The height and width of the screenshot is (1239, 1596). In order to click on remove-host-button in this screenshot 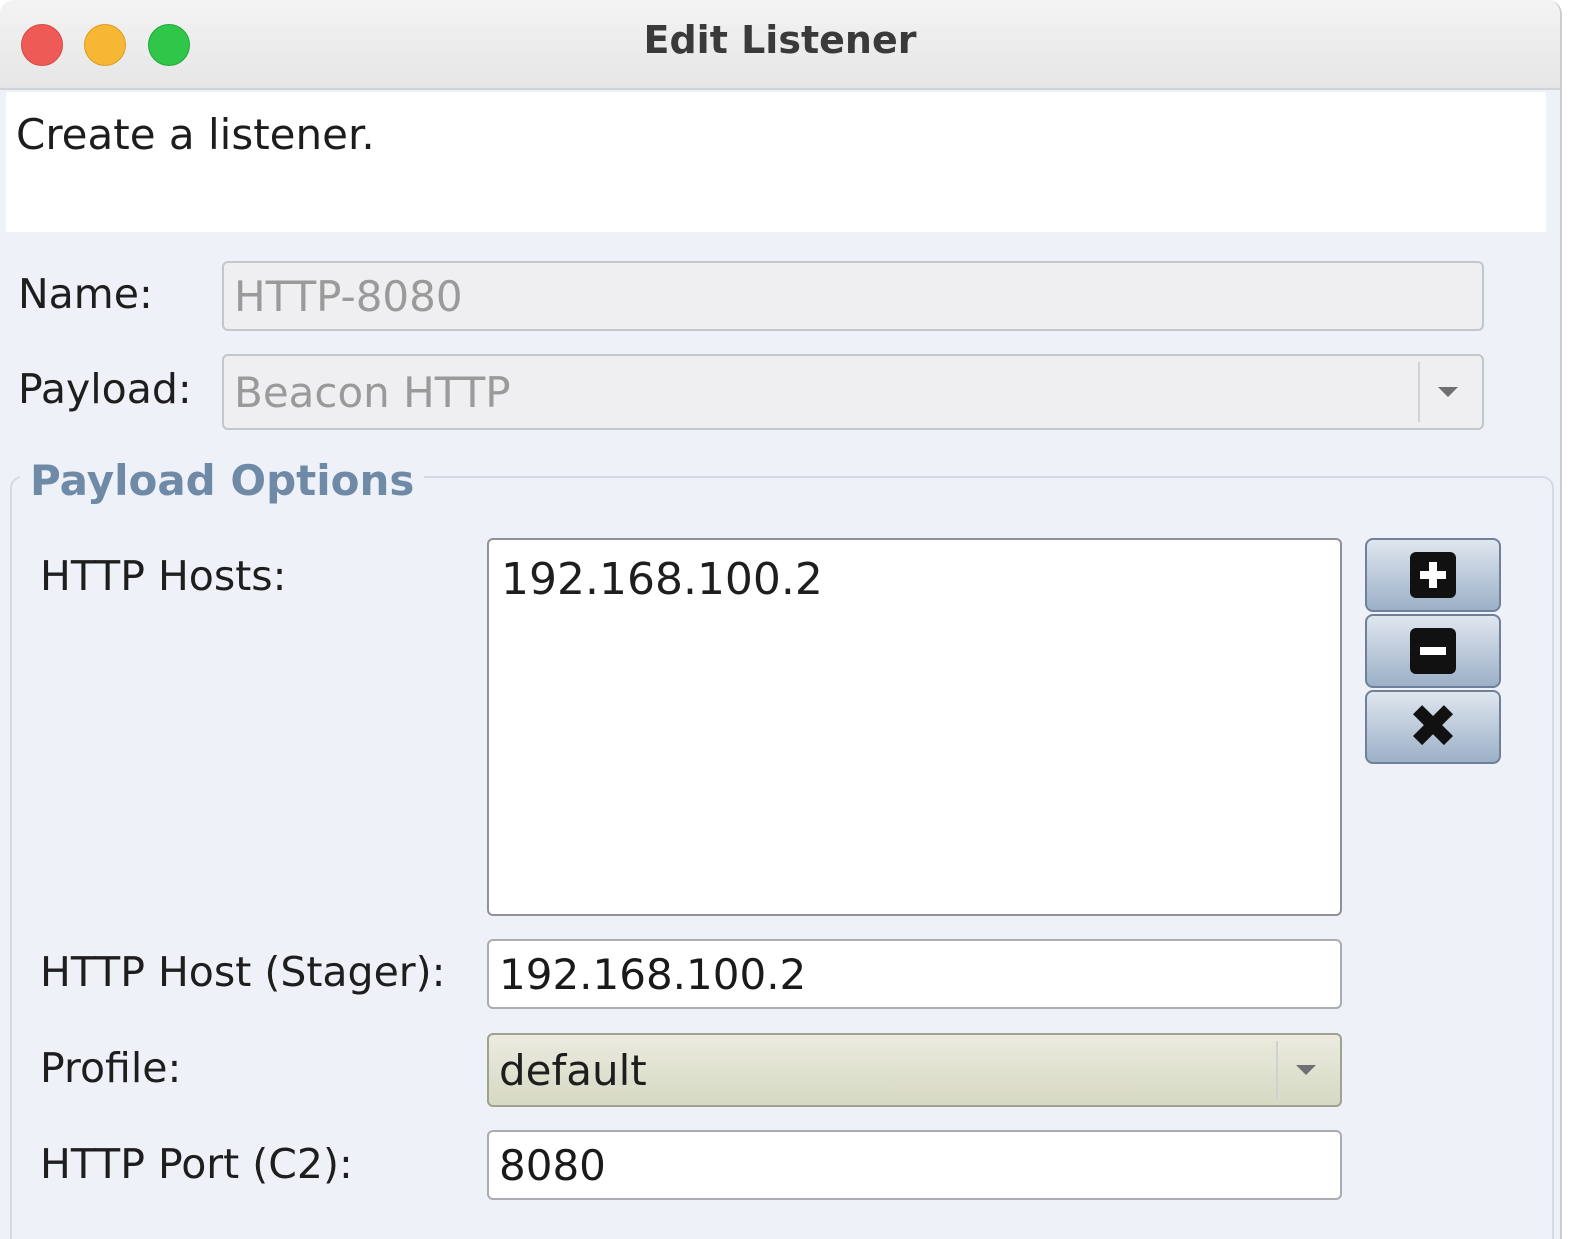, I will do `click(1433, 651)`.